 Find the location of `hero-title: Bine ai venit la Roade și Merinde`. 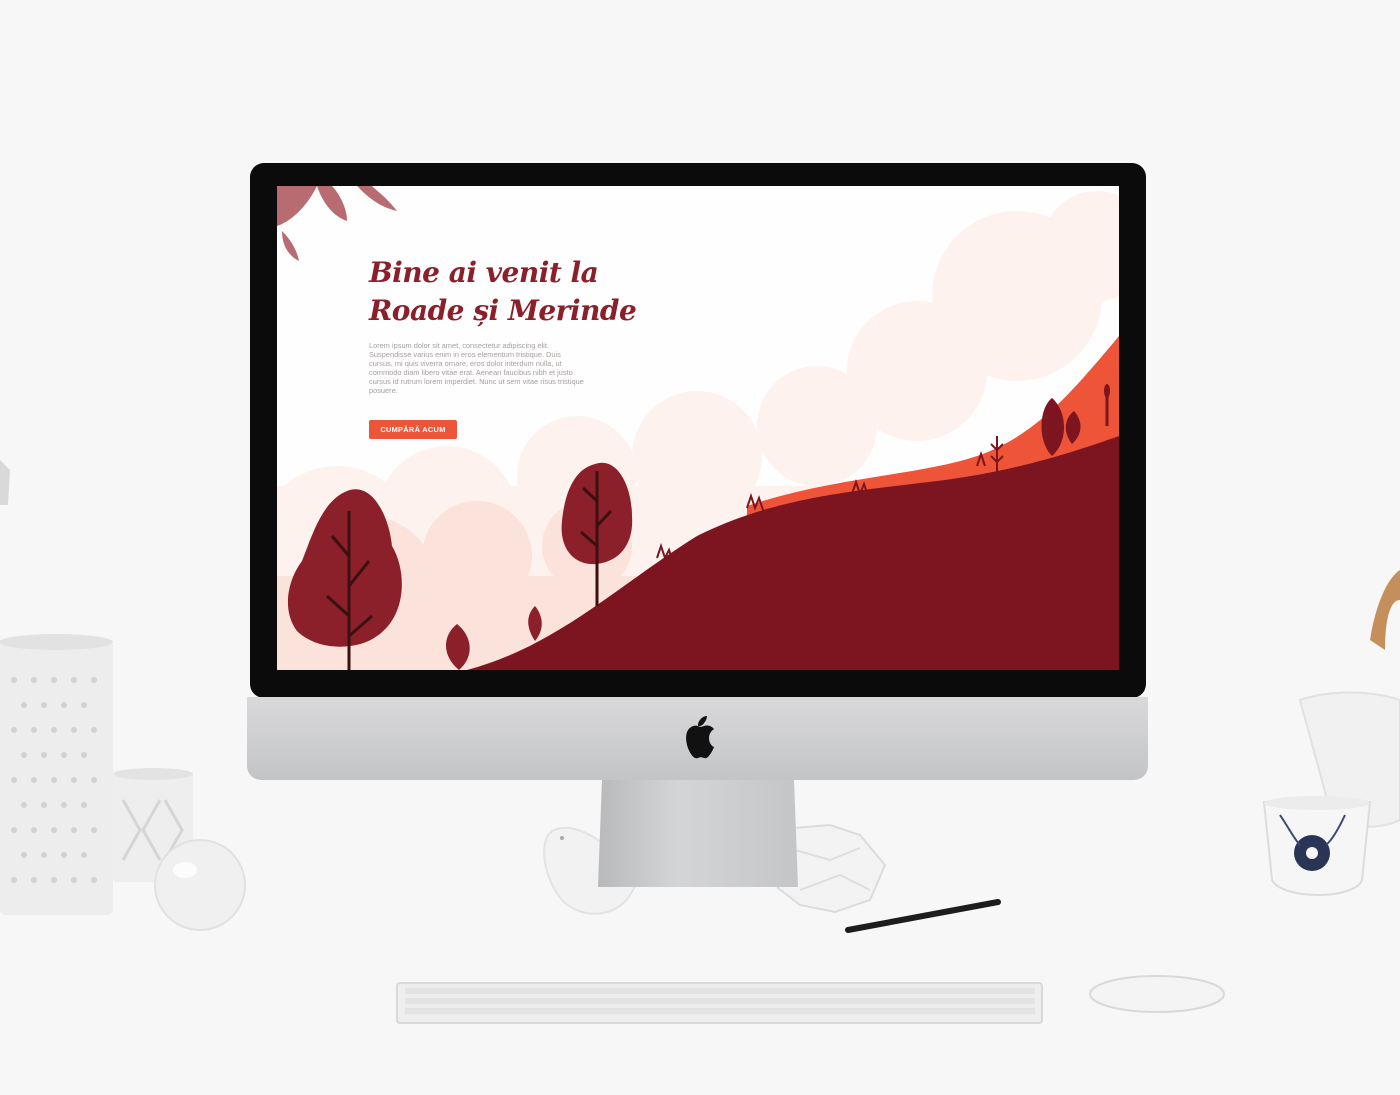

hero-title: Bine ai venit la Roade și Merinde is located at coordinates (529, 292).